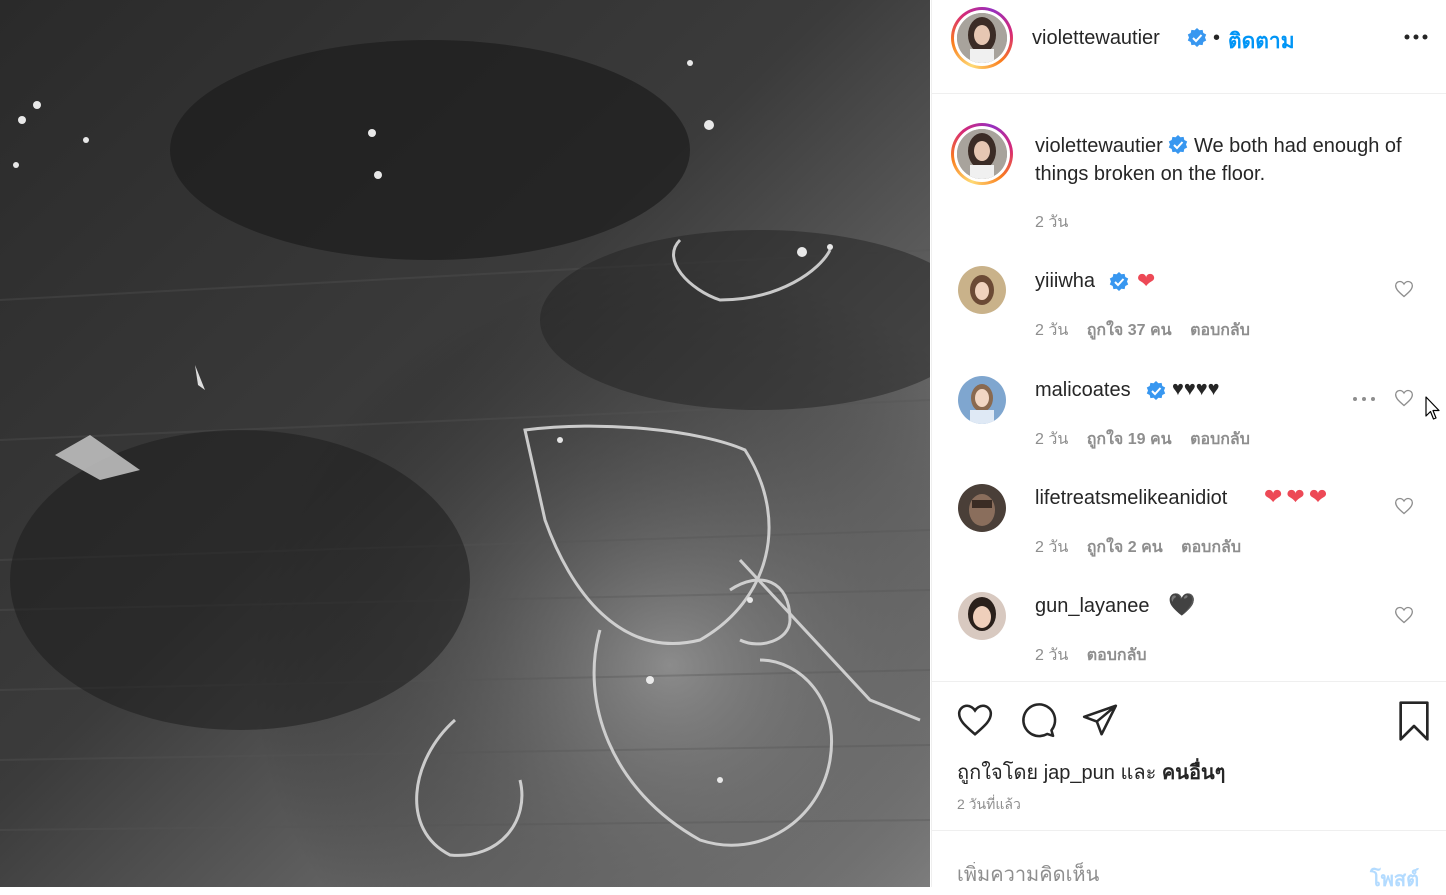 Image resolution: width=1446 pixels, height=895 pixels. I want to click on post-header: violettewautier • ติดตาม, so click(1189, 47).